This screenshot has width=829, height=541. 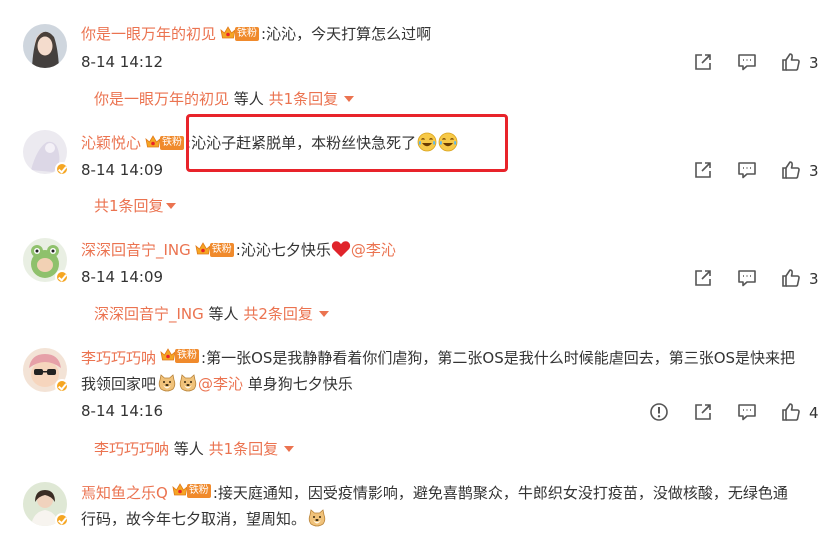 I want to click on more-replies-link: 共2条回复, so click(x=278, y=314).